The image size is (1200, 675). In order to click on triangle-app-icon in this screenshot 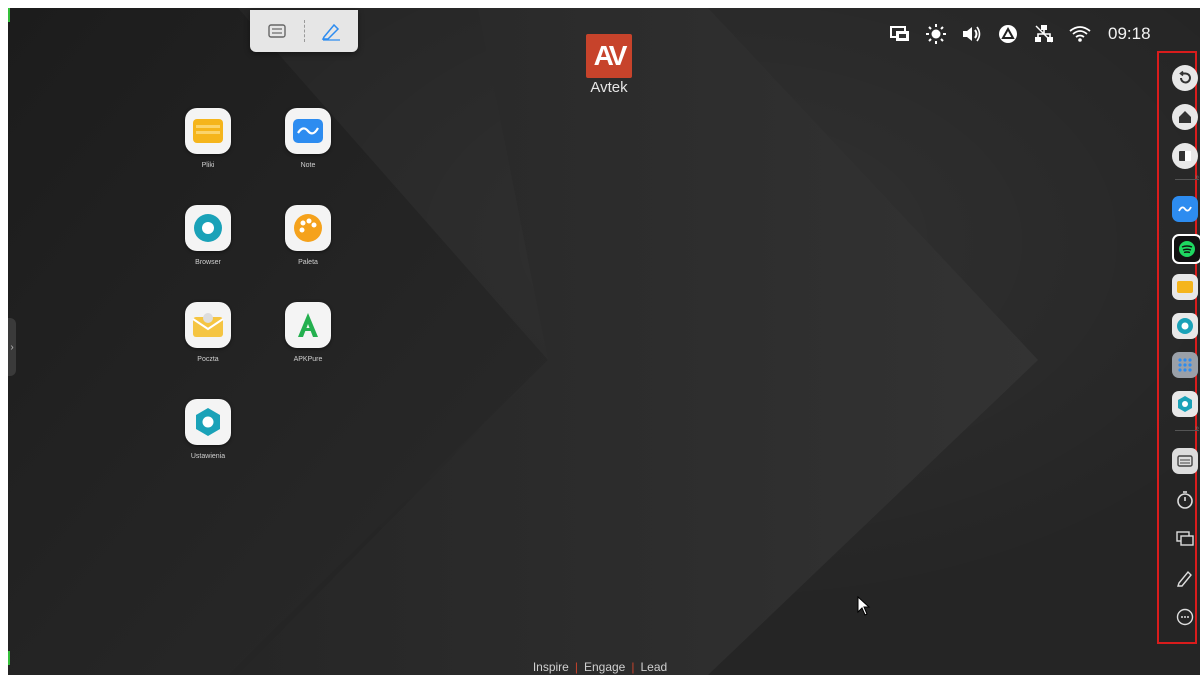, I will do `click(1008, 34)`.